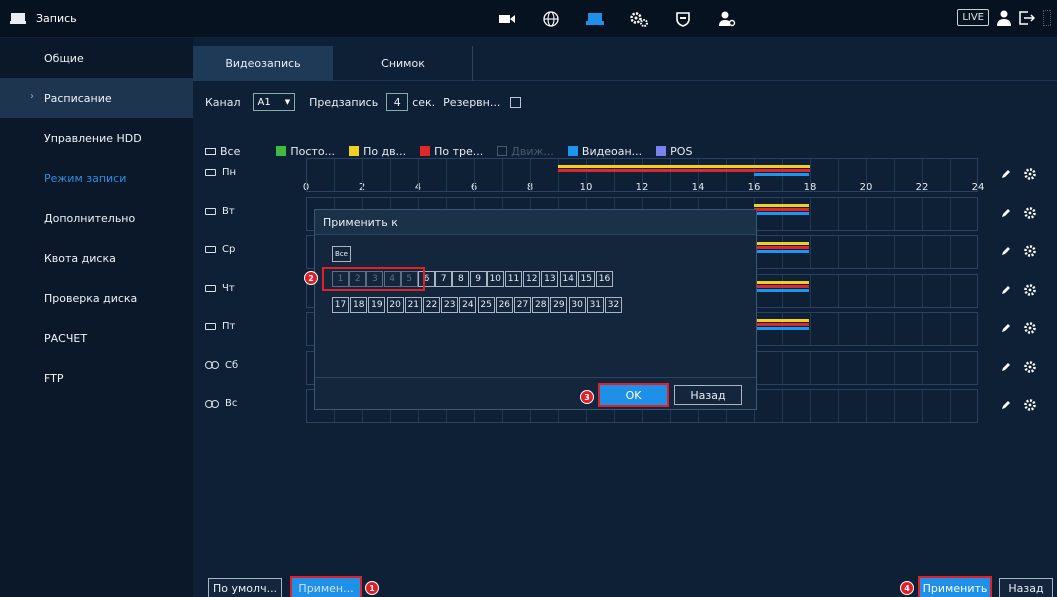 The image size is (1057, 597). I want to click on prerecord-unit: сек., so click(424, 102).